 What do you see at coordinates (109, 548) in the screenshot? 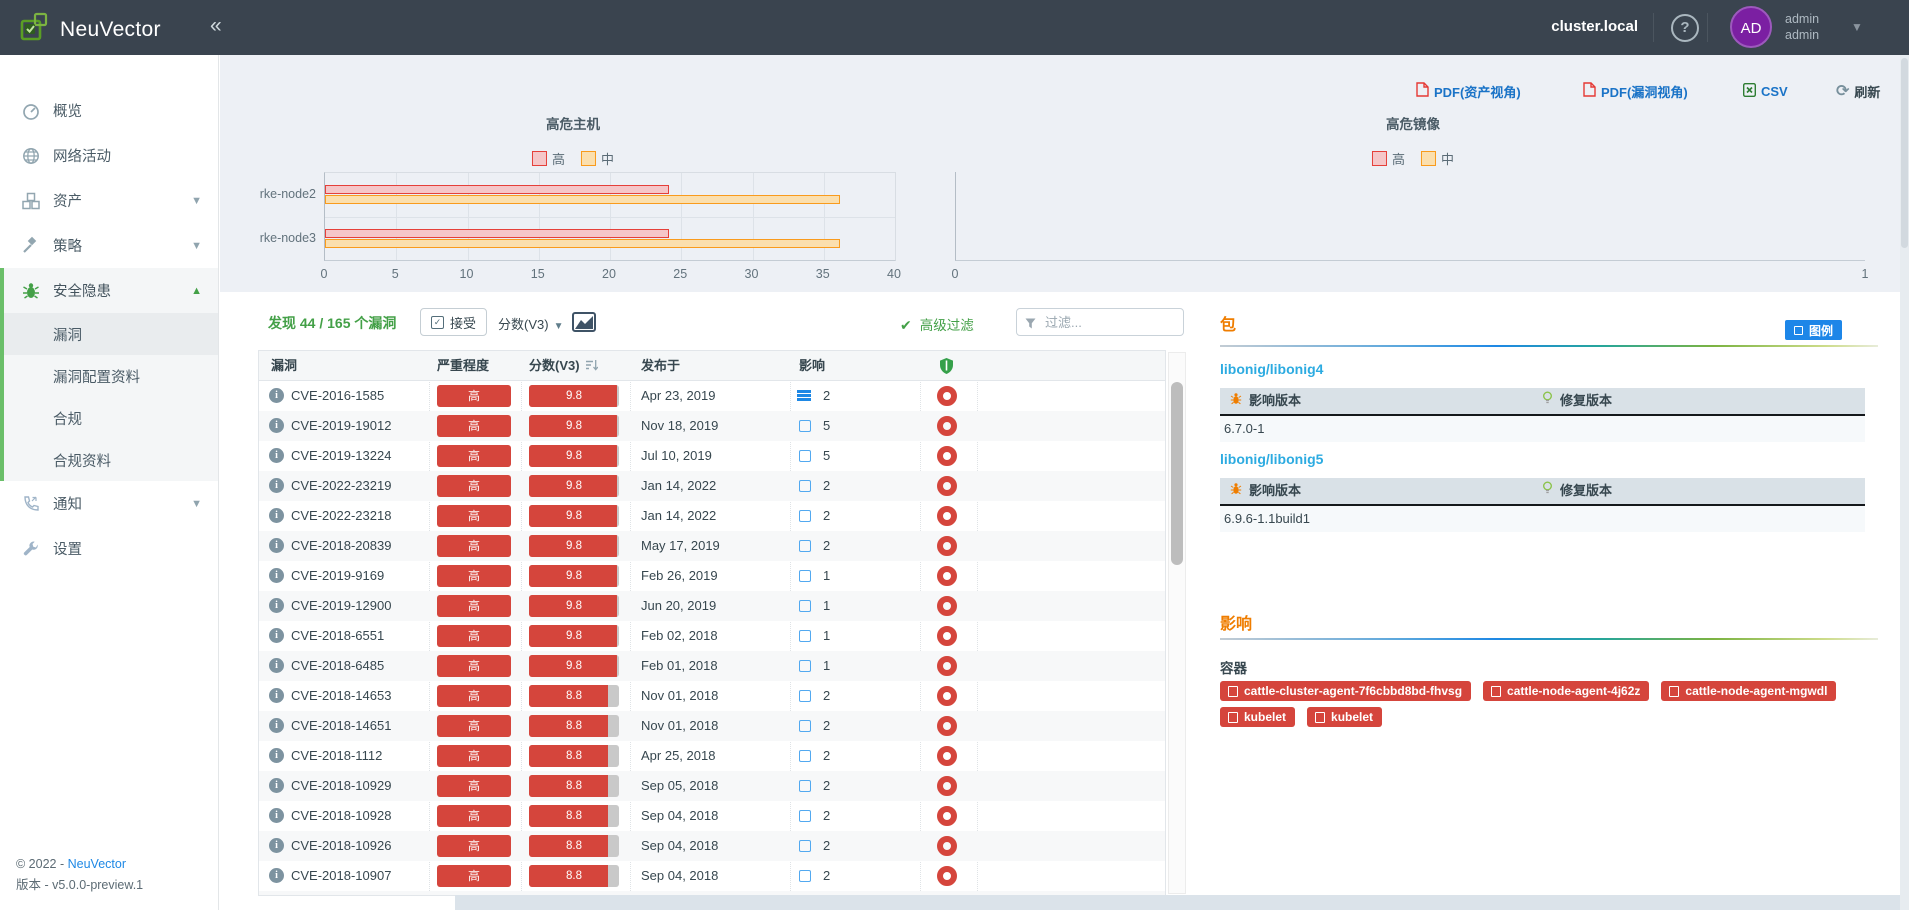
I see `sidebar-item-settings: 设置` at bounding box center [109, 548].